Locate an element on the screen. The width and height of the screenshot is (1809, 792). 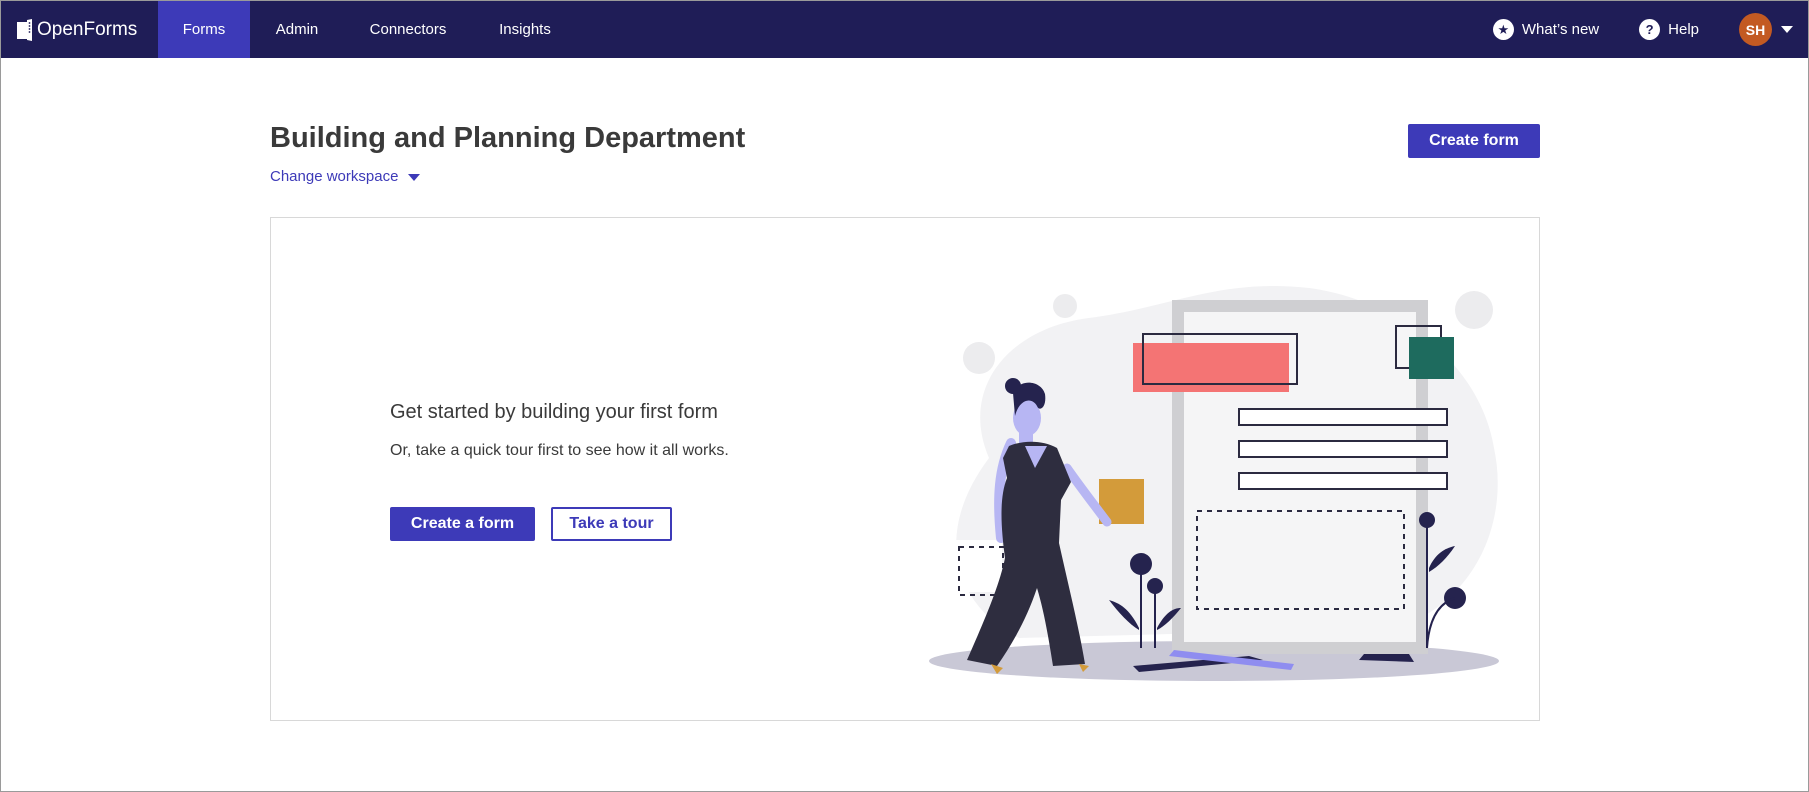
create-a-form-button: Create a form is located at coordinates (462, 524).